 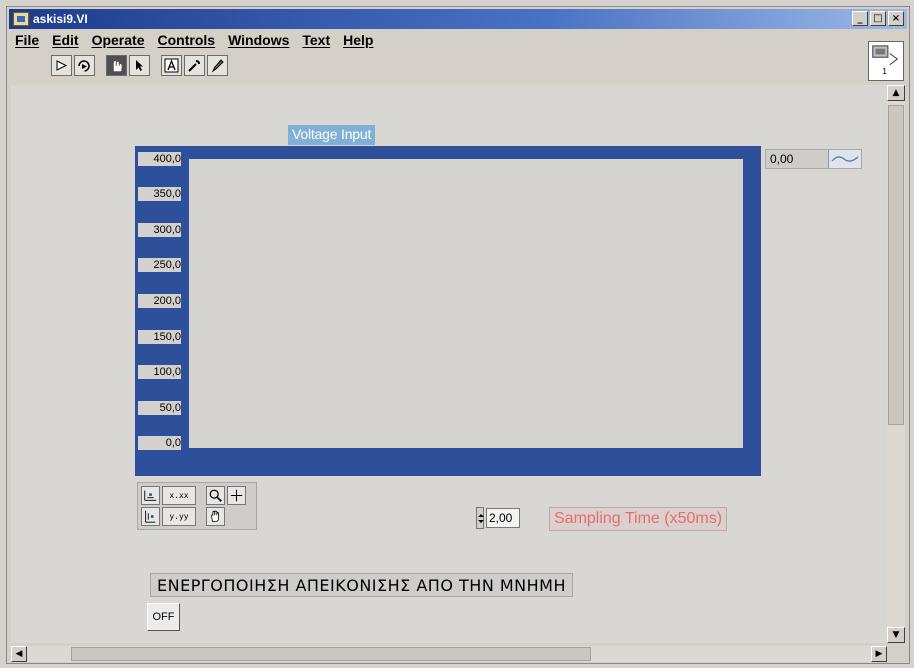 What do you see at coordinates (159, 194) in the screenshot?
I see `y-tick: 350,0` at bounding box center [159, 194].